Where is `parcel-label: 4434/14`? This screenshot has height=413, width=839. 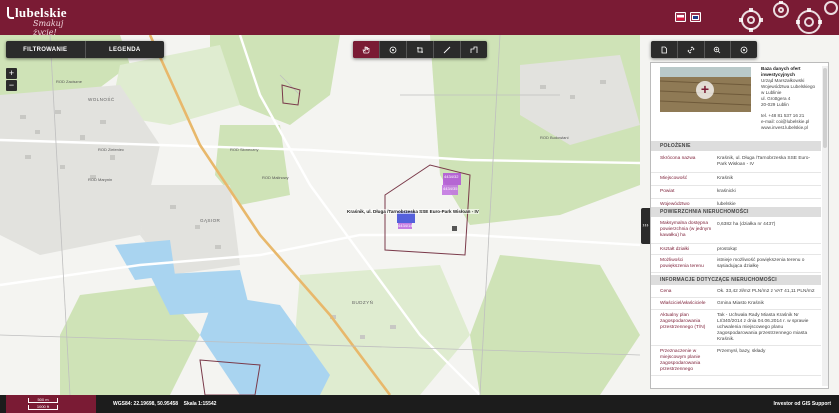 parcel-label: 4434/14 is located at coordinates (405, 225).